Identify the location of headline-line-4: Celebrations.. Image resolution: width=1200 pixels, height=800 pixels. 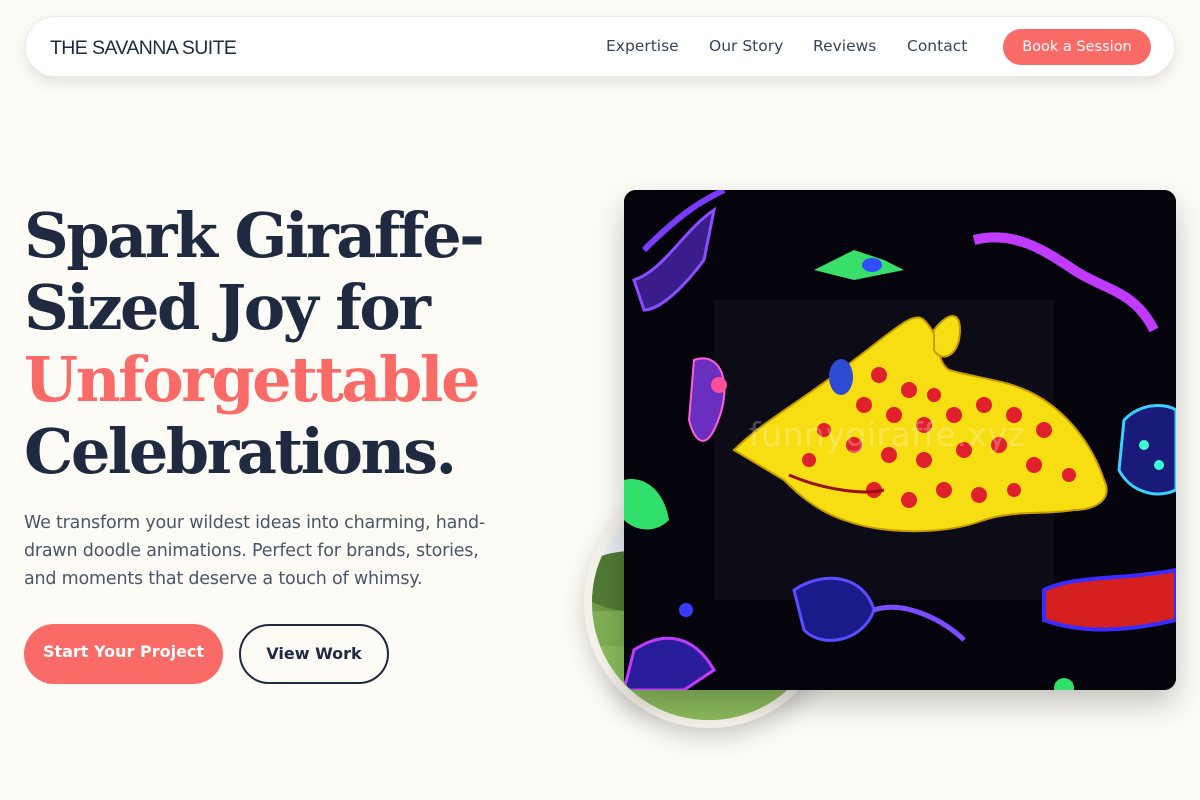
(240, 451).